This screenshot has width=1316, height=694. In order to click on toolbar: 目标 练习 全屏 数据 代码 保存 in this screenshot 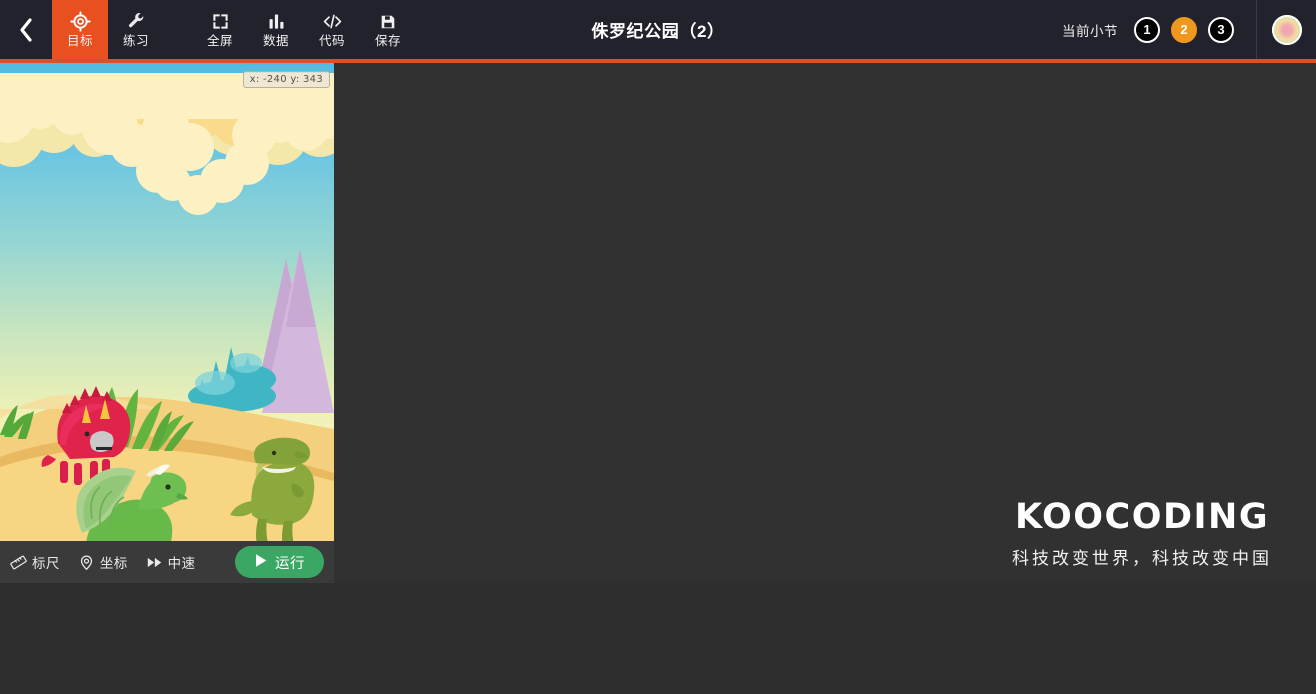, I will do `click(234, 29)`.